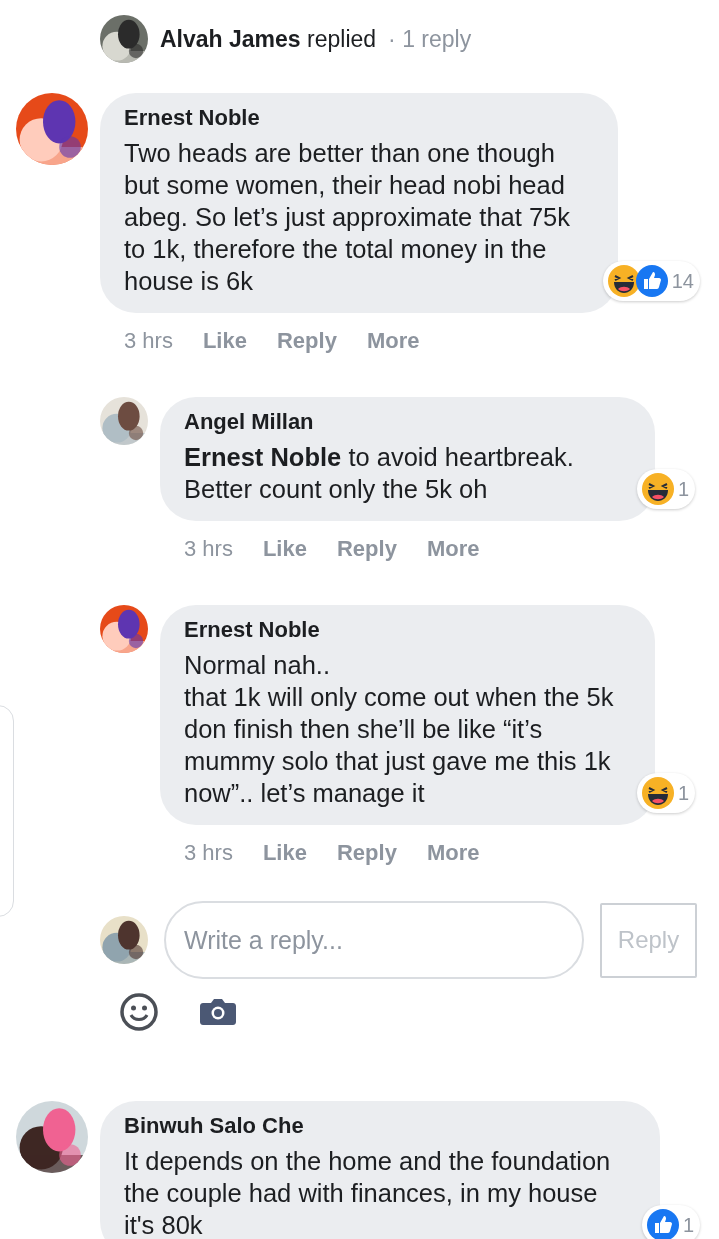 Image resolution: width=719 pixels, height=1239 pixels. What do you see at coordinates (648, 940) in the screenshot?
I see `reply-button: Reply` at bounding box center [648, 940].